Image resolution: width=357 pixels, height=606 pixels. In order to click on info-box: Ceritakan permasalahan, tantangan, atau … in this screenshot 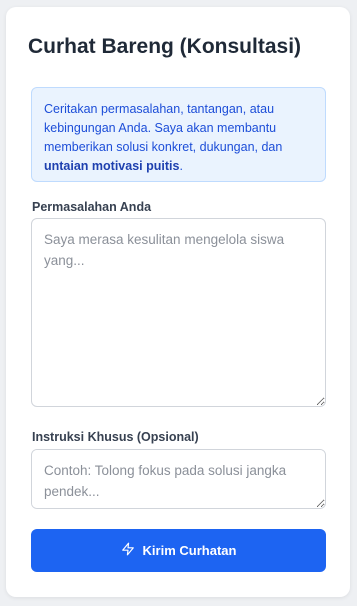, I will do `click(178, 134)`.